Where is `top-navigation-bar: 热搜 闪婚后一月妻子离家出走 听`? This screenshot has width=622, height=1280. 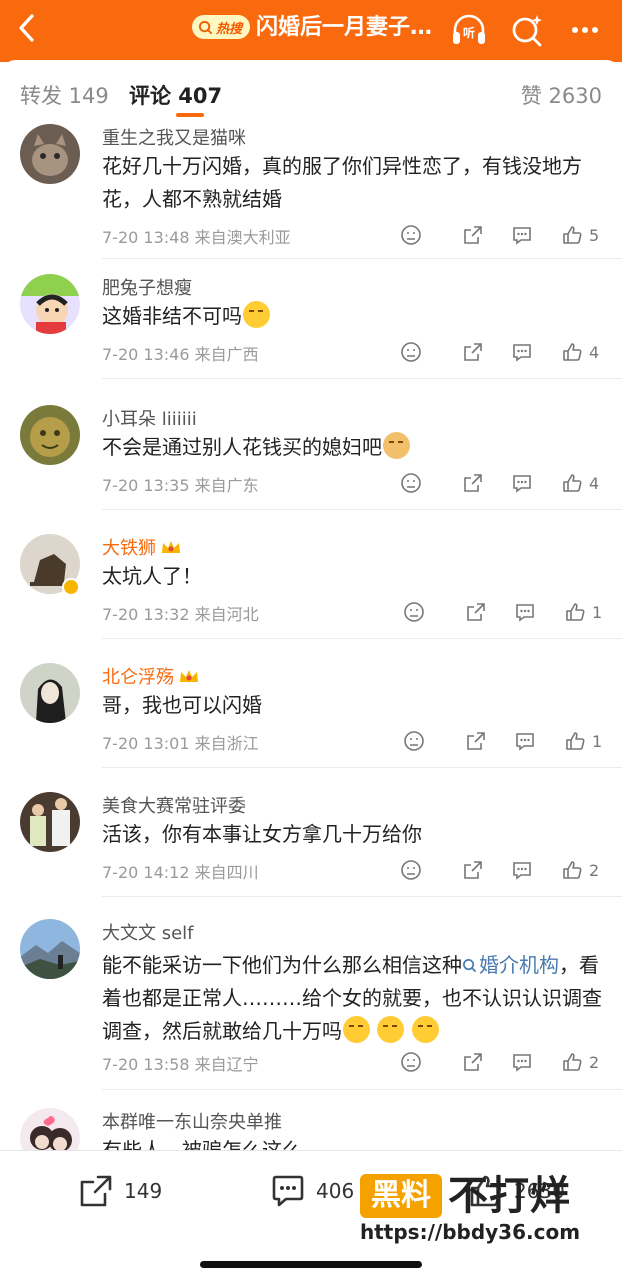
top-navigation-bar: 热搜 闪婚后一月妻子离家出走 听 is located at coordinates (311, 31).